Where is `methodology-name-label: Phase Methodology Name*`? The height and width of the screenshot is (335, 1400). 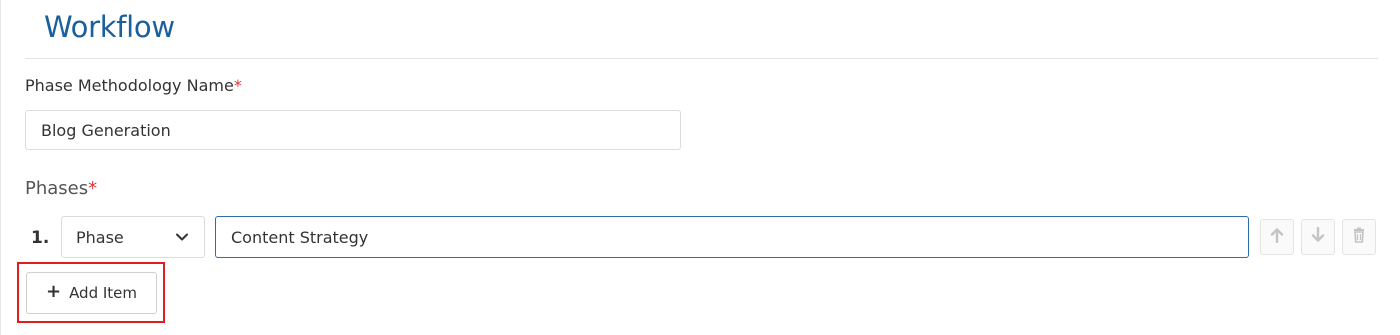
methodology-name-label: Phase Methodology Name* is located at coordinates (133, 85).